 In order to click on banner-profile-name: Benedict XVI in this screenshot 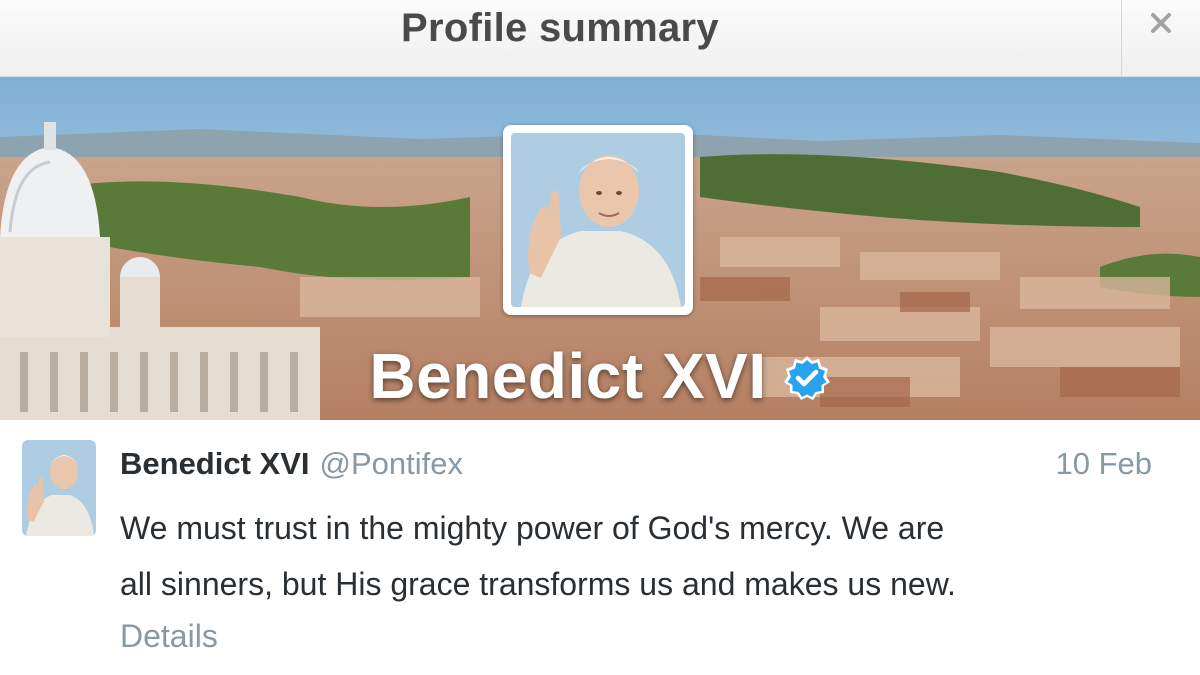, I will do `click(568, 376)`.